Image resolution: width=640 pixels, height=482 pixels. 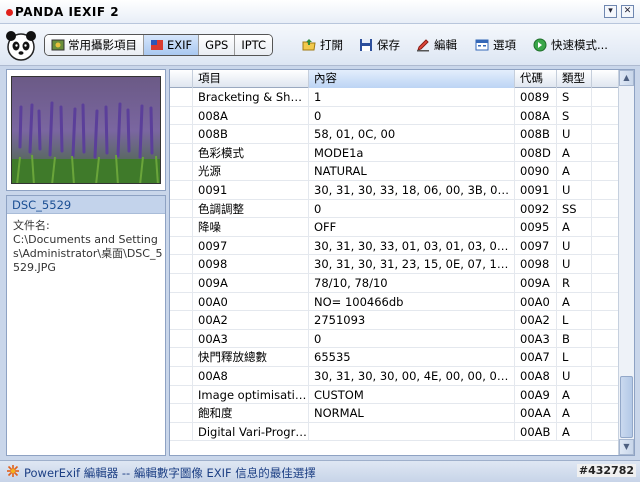 I want to click on code-cell: 0089, so click(x=536, y=97).